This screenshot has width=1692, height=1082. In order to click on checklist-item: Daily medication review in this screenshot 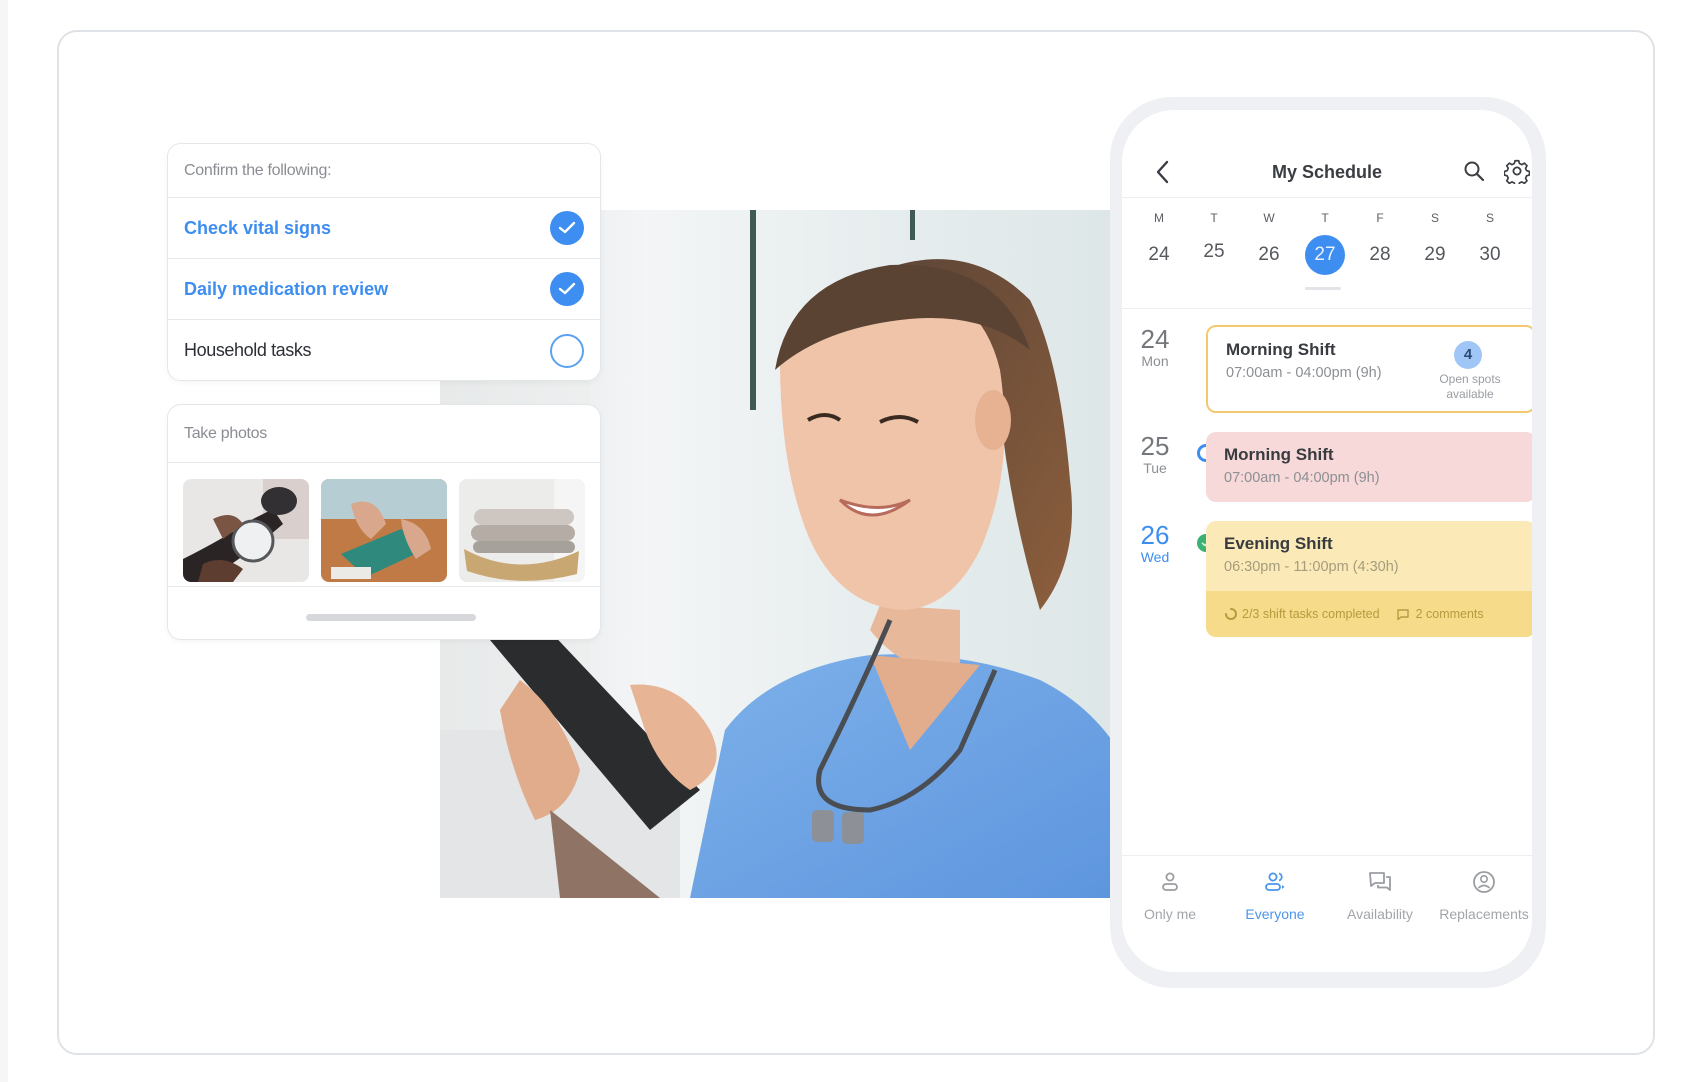, I will do `click(384, 289)`.